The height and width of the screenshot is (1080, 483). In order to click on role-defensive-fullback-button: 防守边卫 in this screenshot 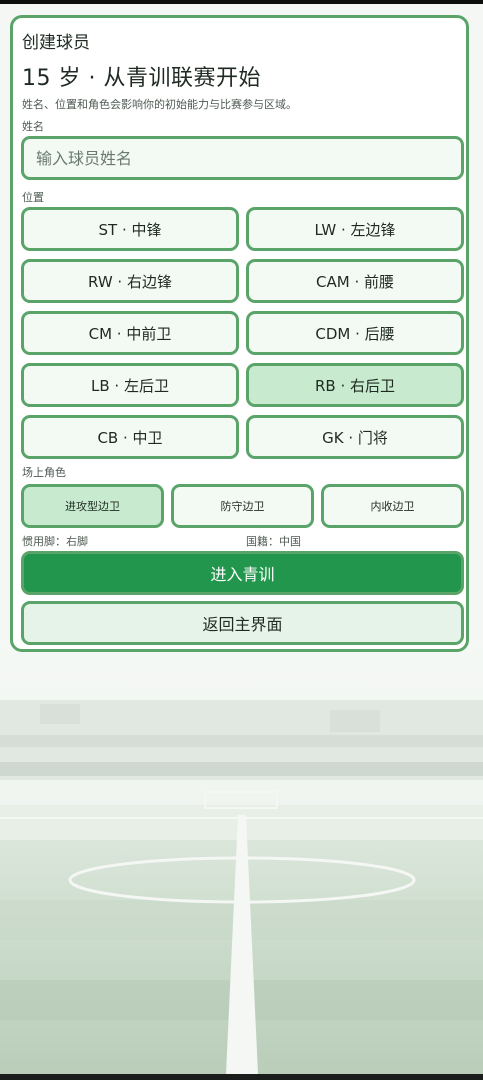, I will do `click(242, 506)`.